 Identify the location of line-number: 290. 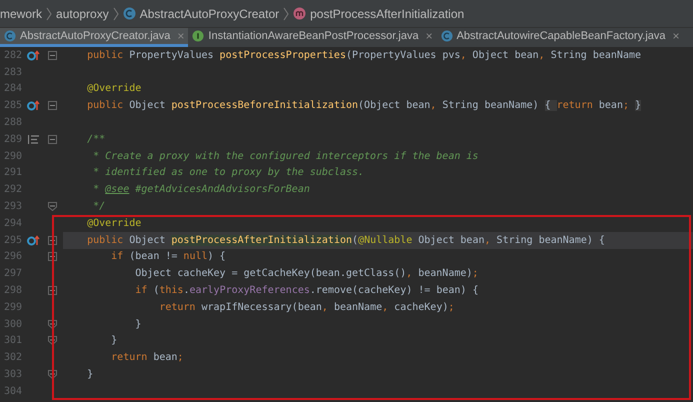
(12, 157).